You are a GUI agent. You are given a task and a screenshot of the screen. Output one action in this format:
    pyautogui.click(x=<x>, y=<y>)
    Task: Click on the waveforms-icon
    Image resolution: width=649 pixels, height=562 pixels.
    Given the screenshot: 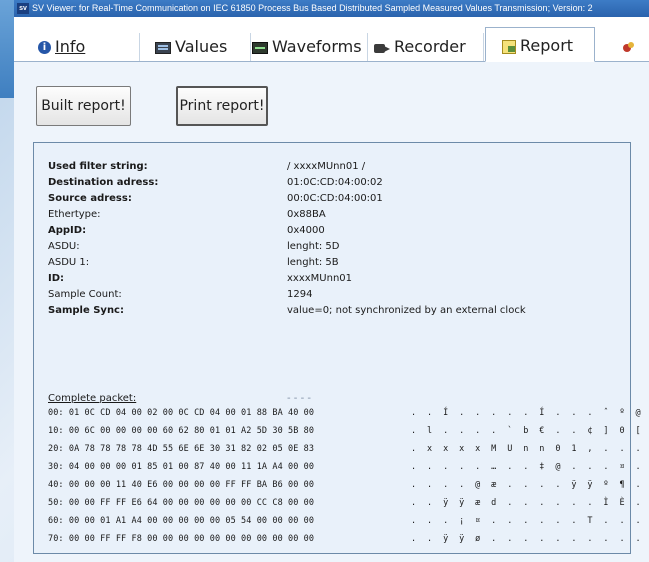 What is the action you would take?
    pyautogui.click(x=260, y=47)
    